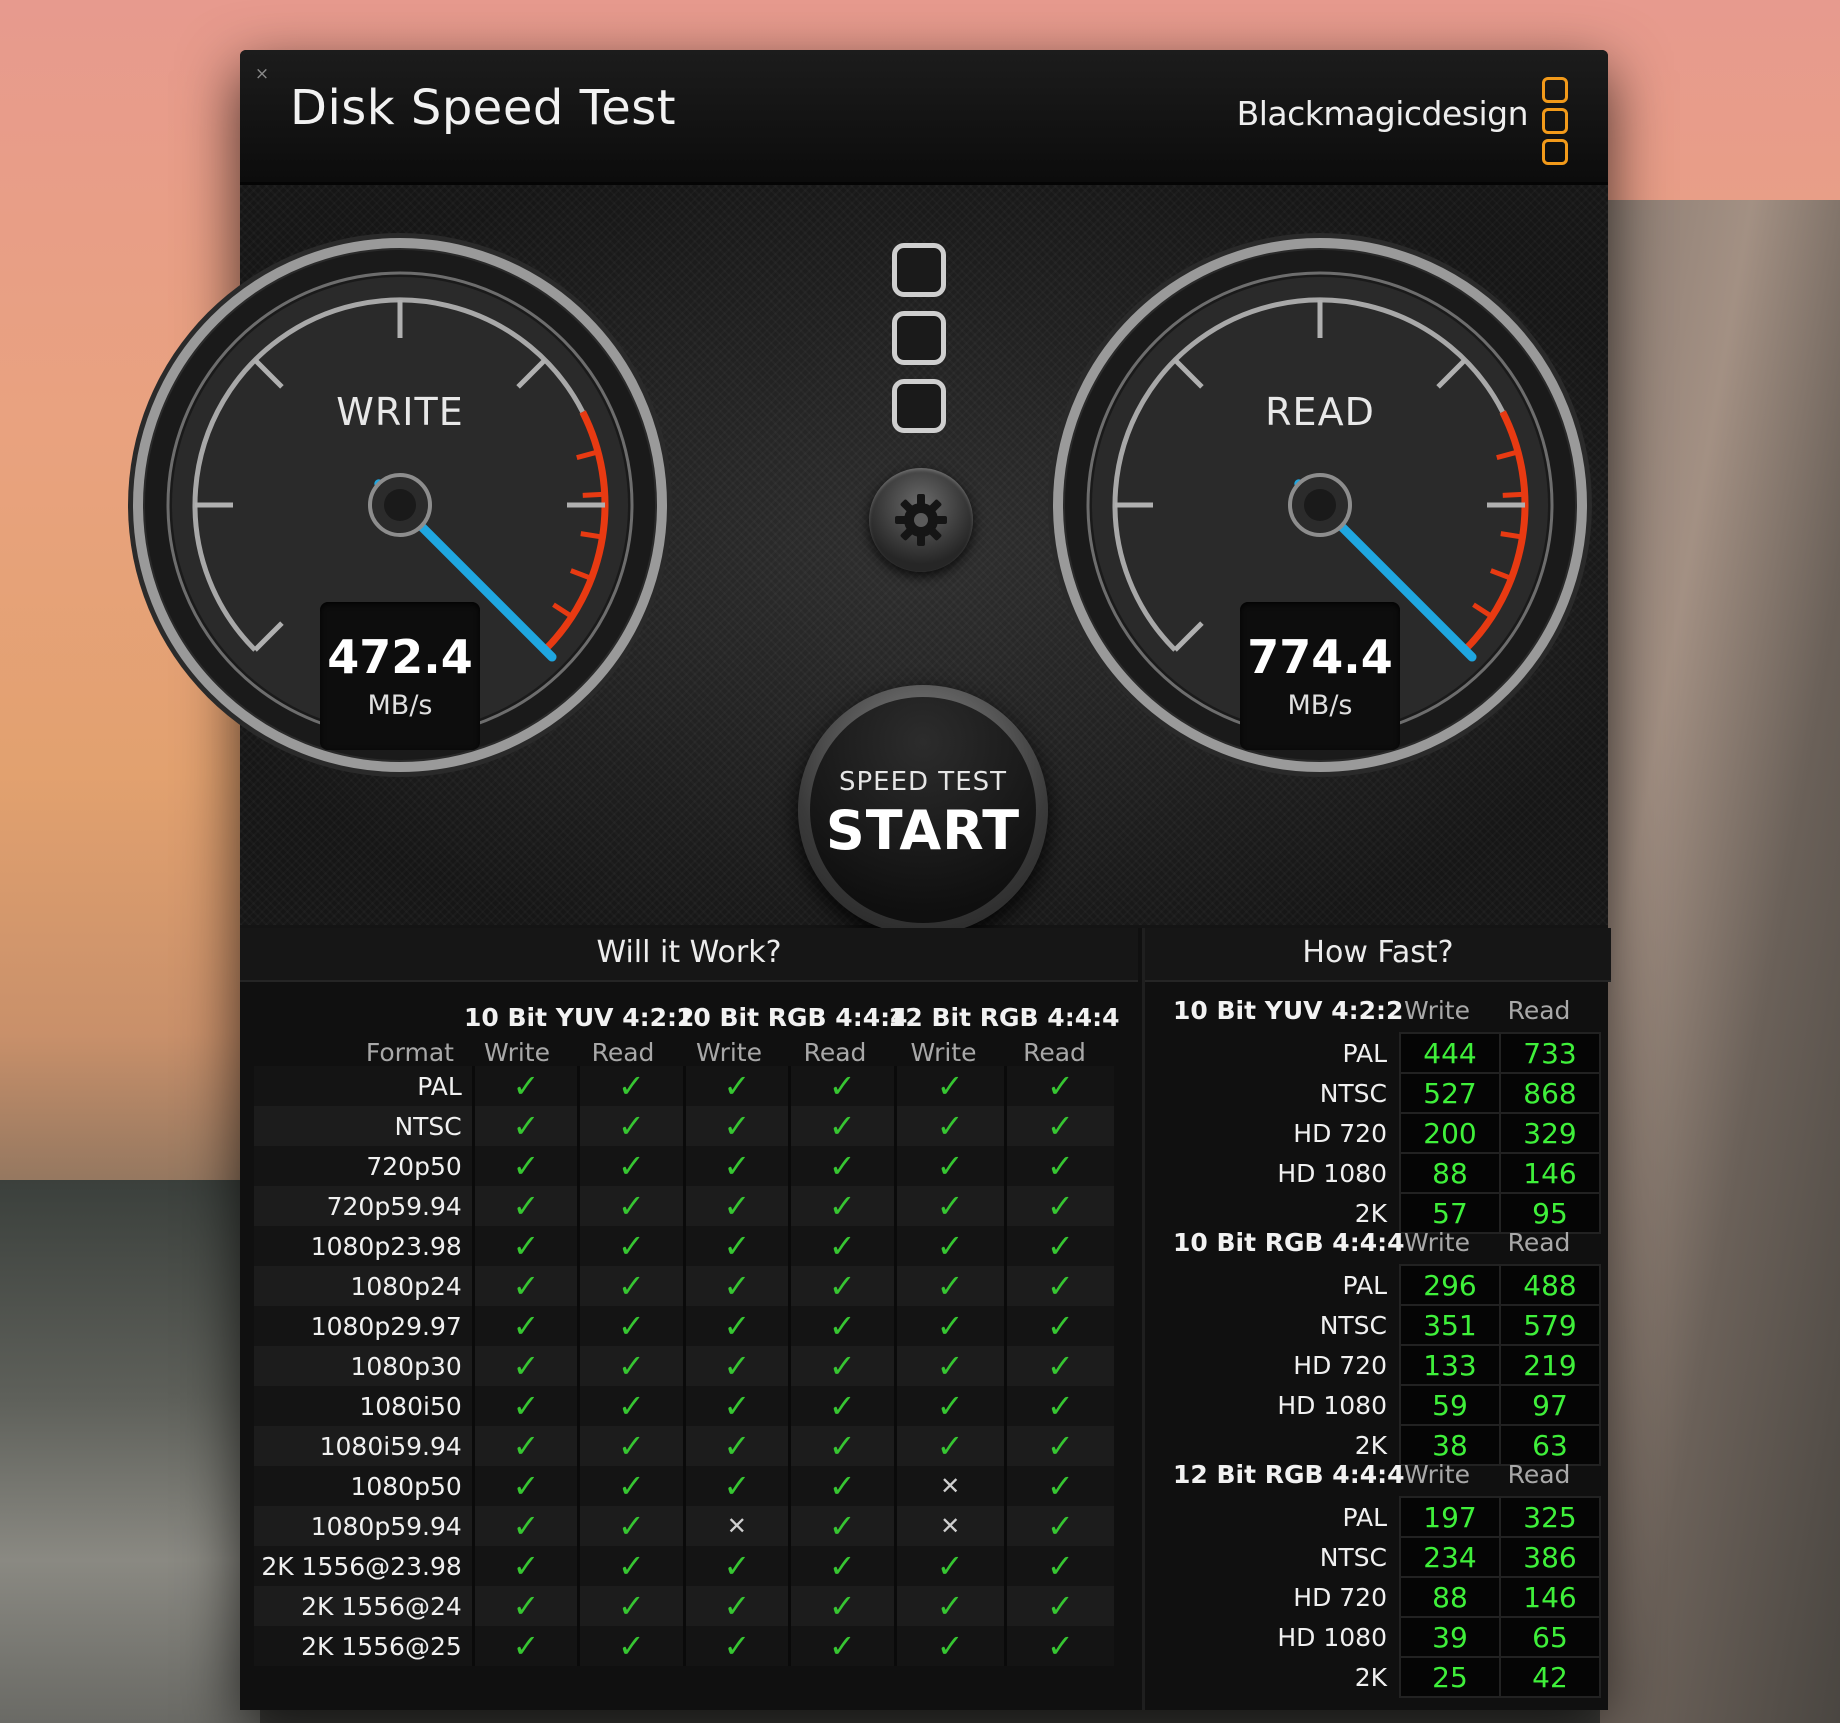 The image size is (1840, 1723). What do you see at coordinates (1550, 1405) in the screenshot?
I see `read-fps-value: 97` at bounding box center [1550, 1405].